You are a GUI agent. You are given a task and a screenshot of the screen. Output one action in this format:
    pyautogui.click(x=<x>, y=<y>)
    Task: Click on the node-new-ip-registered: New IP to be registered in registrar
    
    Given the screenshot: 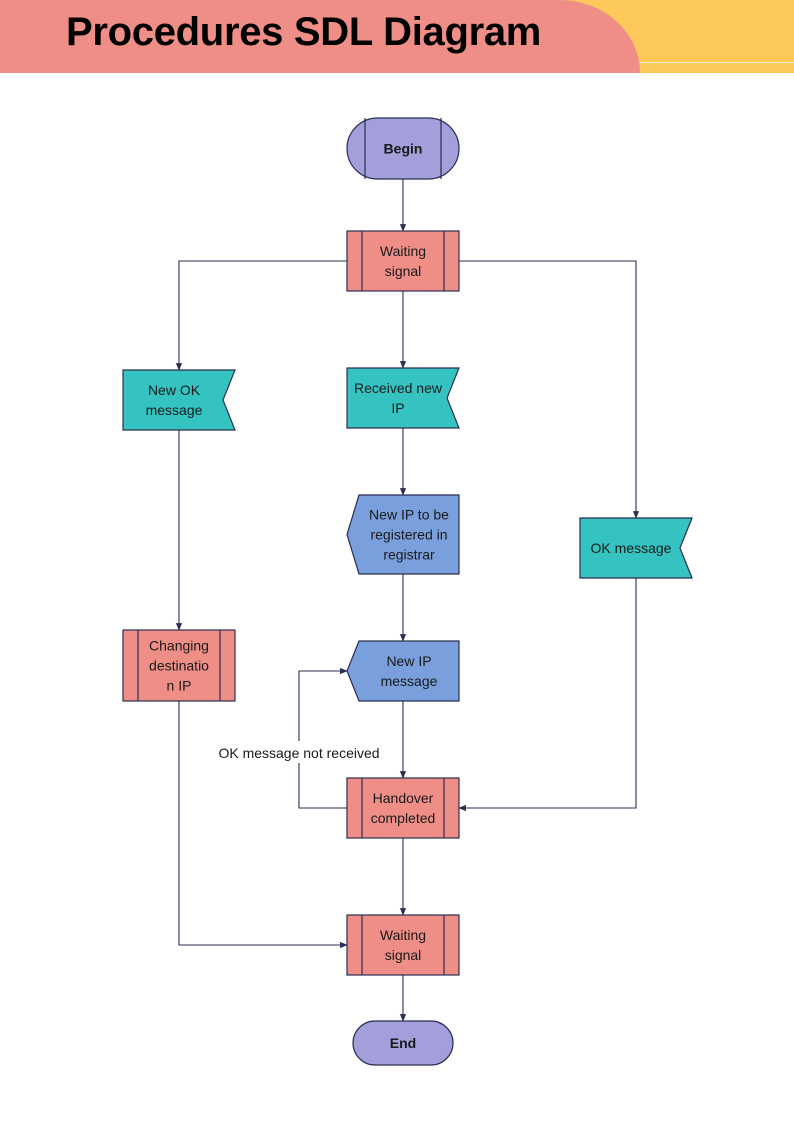 What is the action you would take?
    pyautogui.click(x=403, y=534)
    